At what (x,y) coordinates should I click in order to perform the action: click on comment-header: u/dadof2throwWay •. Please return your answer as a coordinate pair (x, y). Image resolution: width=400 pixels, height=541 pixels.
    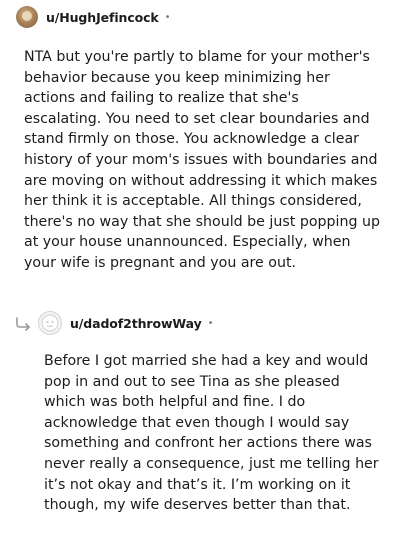
    Looking at the image, I should click on (200, 323).